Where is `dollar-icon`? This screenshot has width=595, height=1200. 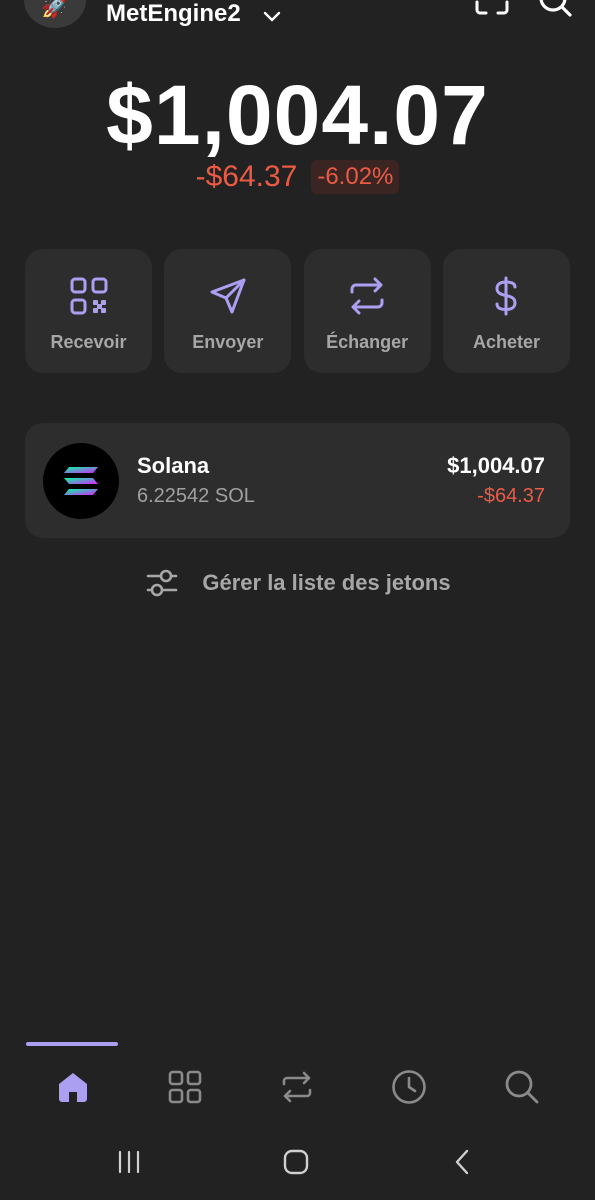 dollar-icon is located at coordinates (506, 296).